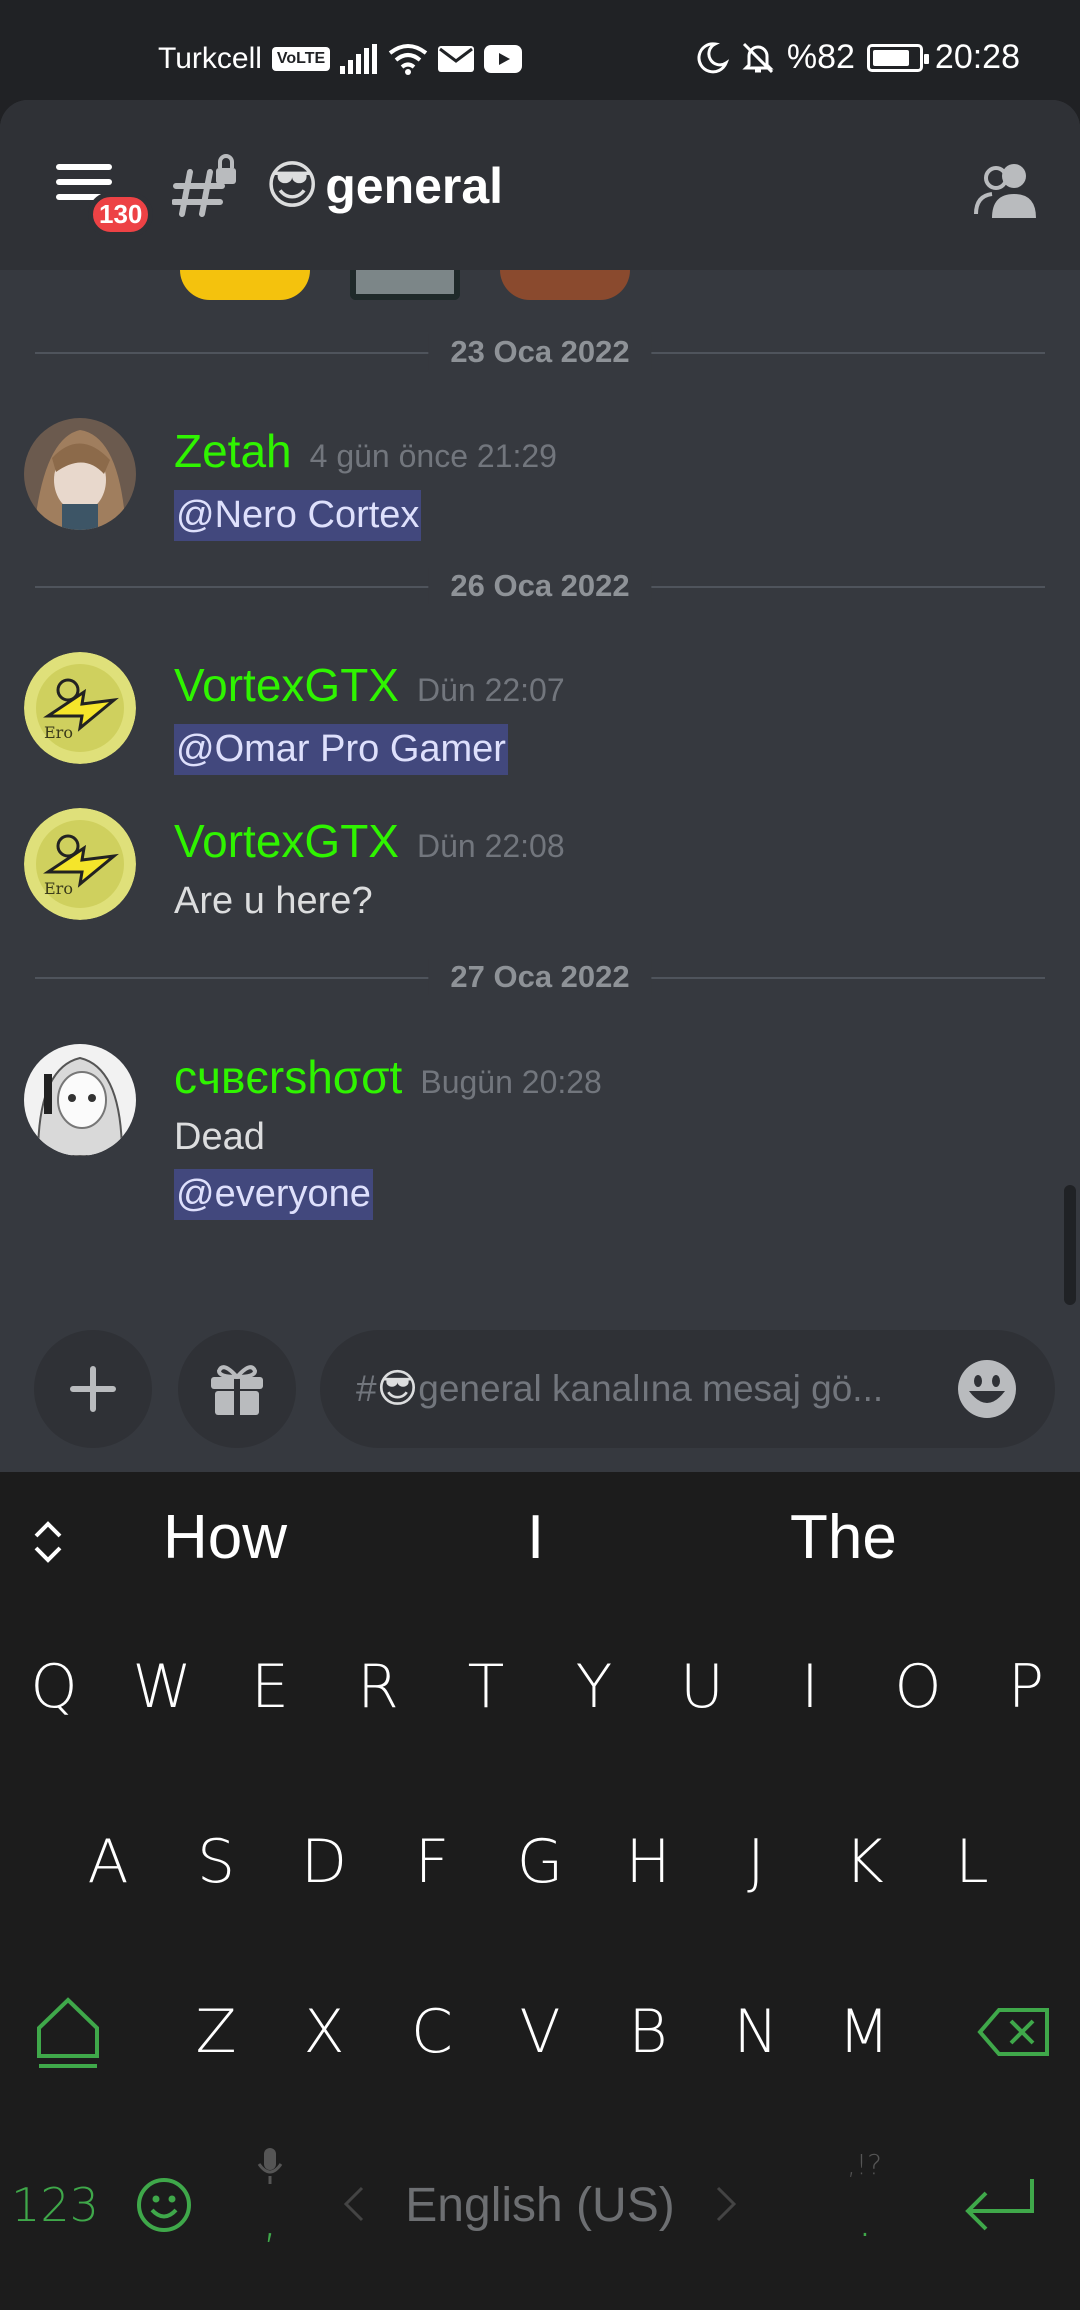 This screenshot has width=1080, height=2310. Describe the element at coordinates (162, 1687) in the screenshot. I see `key-w: W` at that location.